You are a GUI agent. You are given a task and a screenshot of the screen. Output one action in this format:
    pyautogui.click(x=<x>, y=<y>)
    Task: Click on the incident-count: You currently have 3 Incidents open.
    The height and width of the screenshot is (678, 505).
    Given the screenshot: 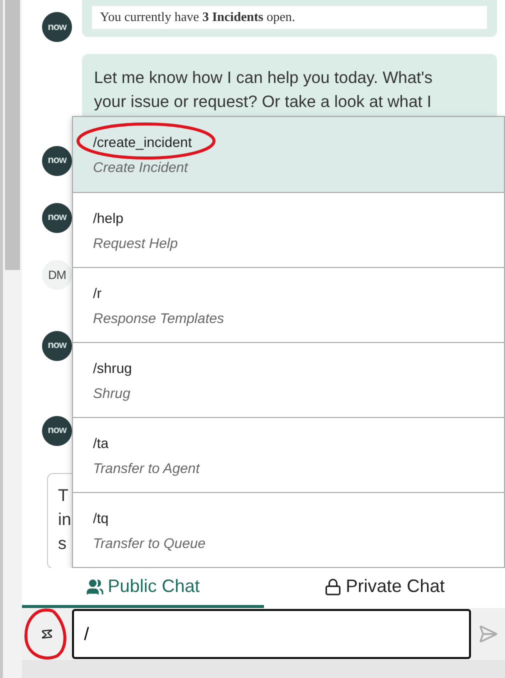 What is the action you would take?
    pyautogui.click(x=289, y=17)
    